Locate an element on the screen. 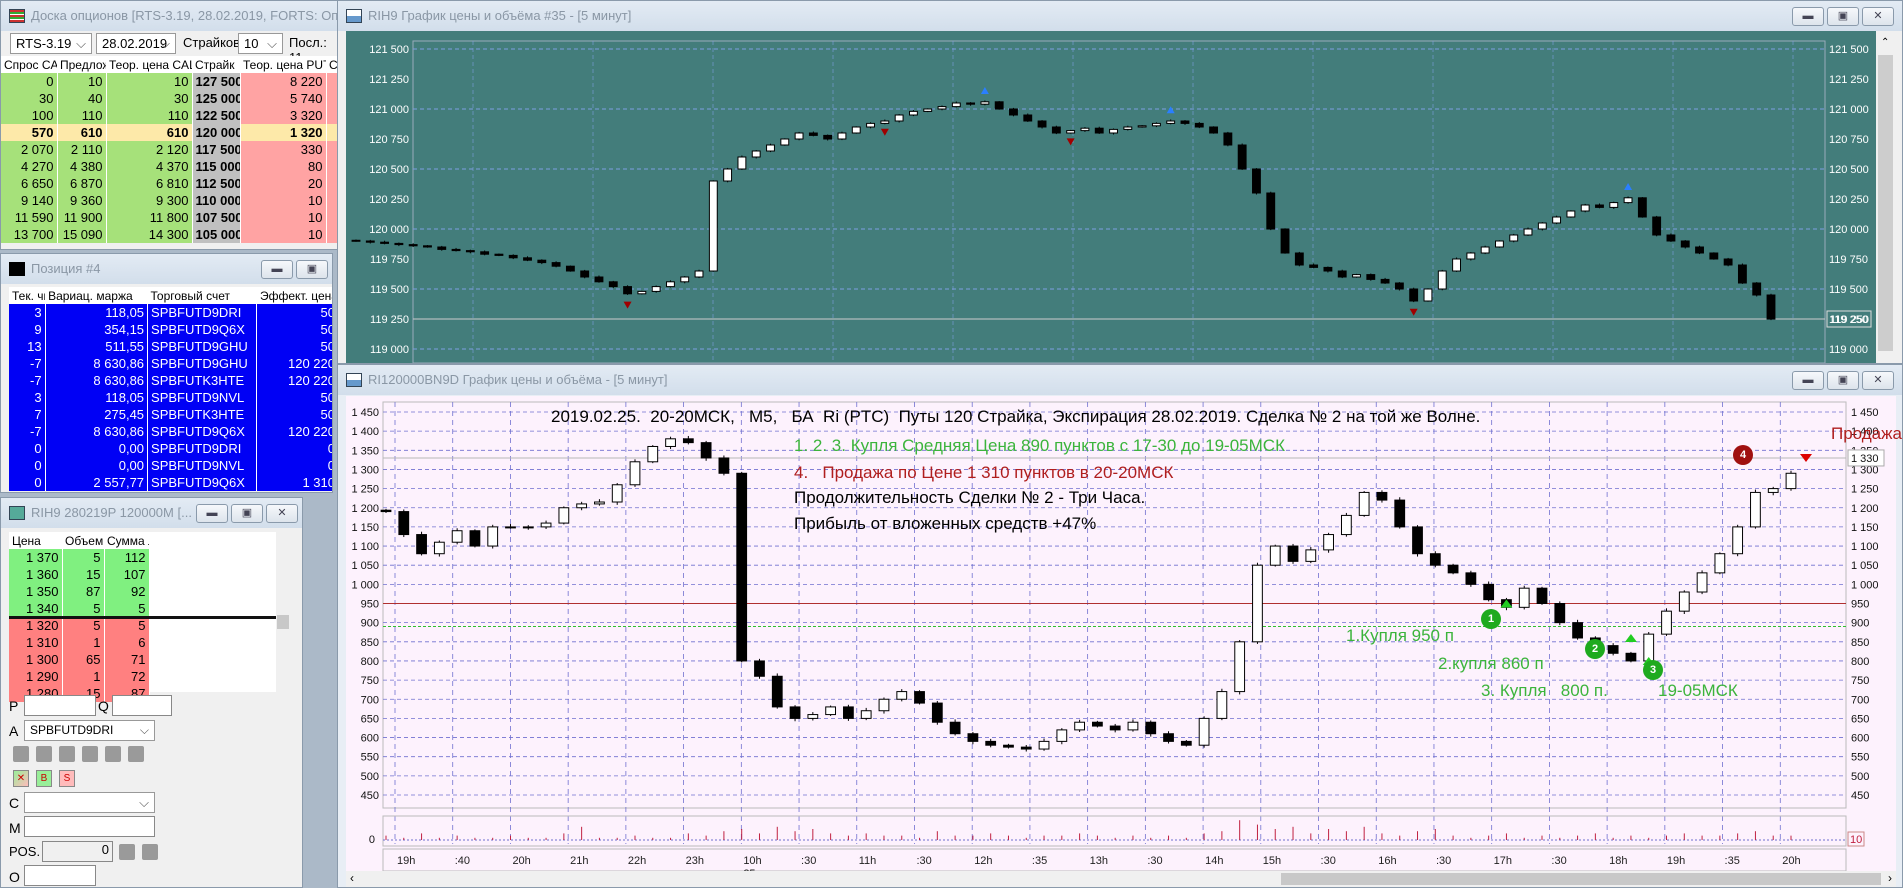  option-row: 570610610120 0001 3201 is located at coordinates (170, 132).